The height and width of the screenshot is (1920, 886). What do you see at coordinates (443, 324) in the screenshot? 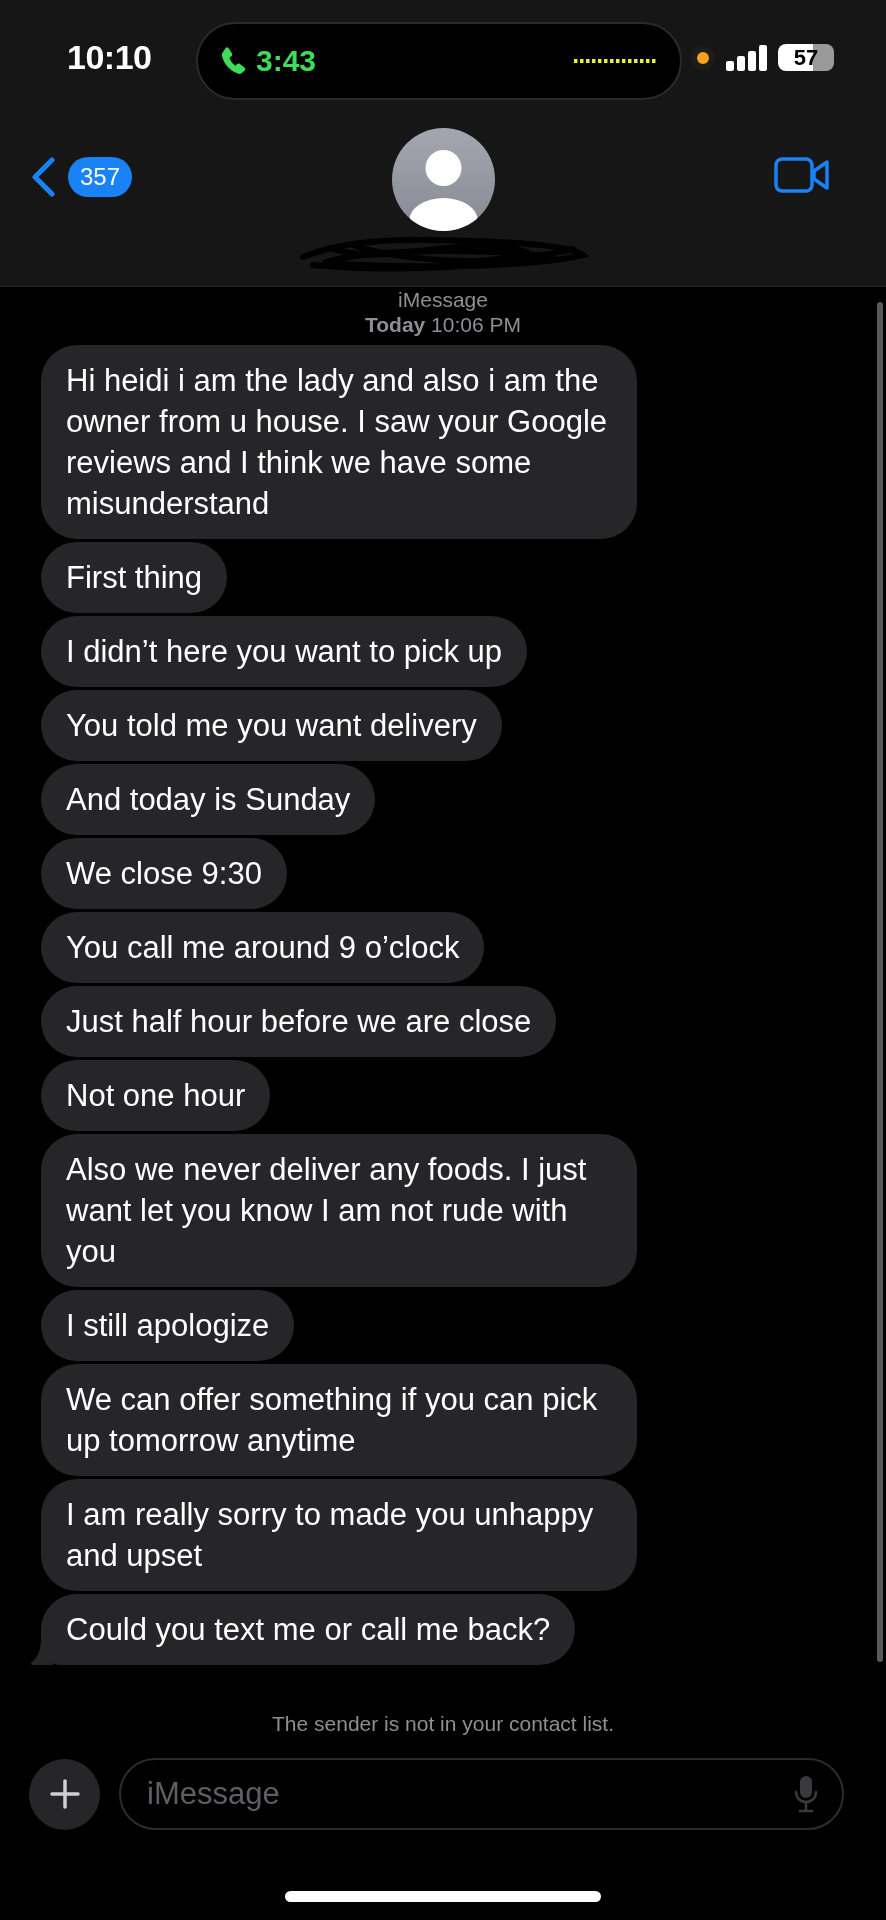
I see `timestamp: Today 10:06 PM` at bounding box center [443, 324].